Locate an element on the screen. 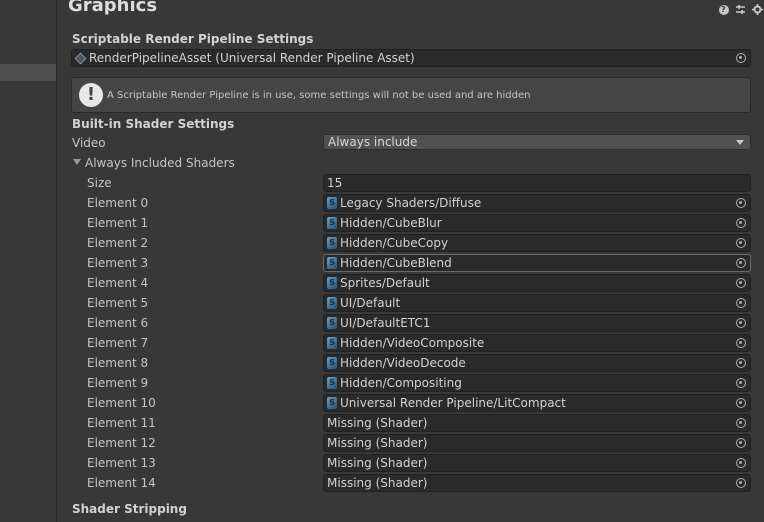 Image resolution: width=764 pixels, height=522 pixels. element-label: Element 4 is located at coordinates (118, 283).